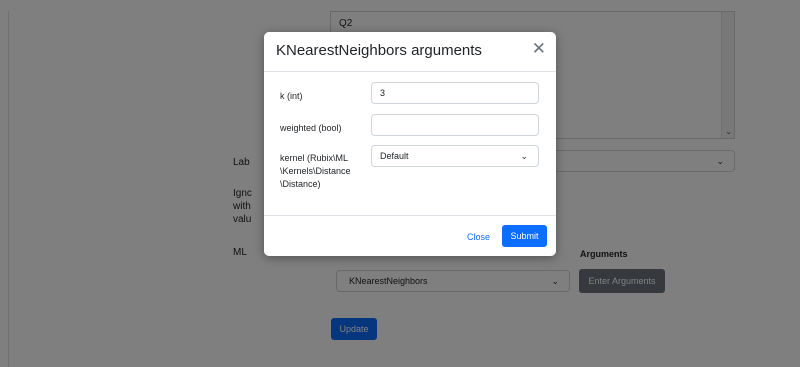 Image resolution: width=800 pixels, height=367 pixels. What do you see at coordinates (379, 50) in the screenshot?
I see `modal-title: KNearestNeighbors arguments` at bounding box center [379, 50].